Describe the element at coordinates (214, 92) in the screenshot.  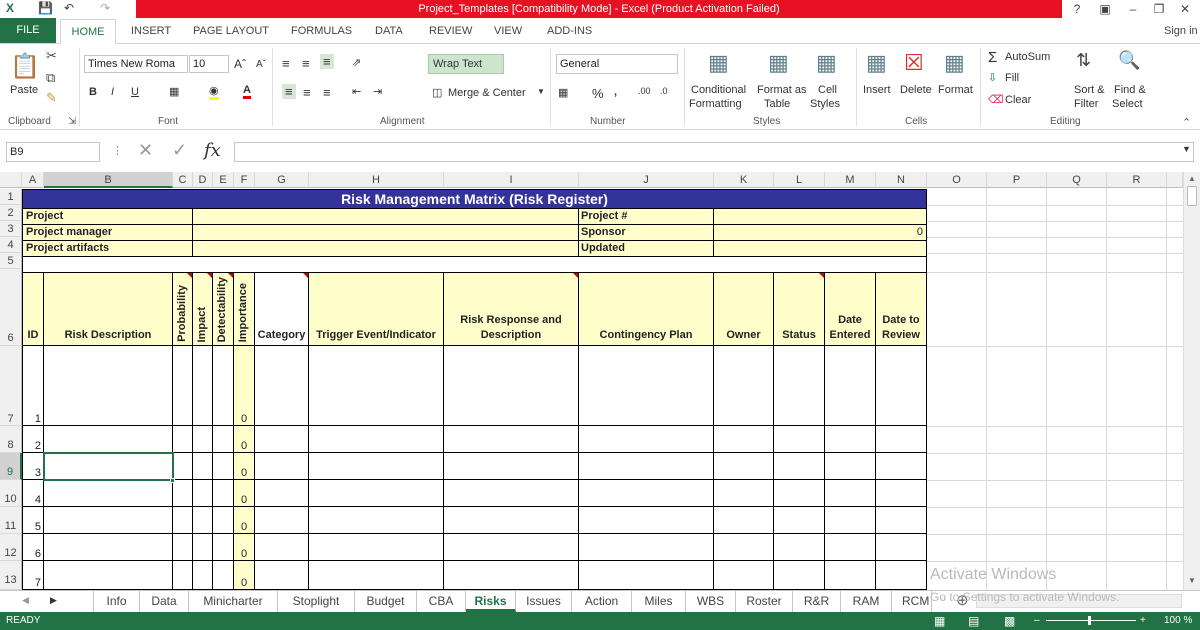
I see `fill-color-icon: ◉` at that location.